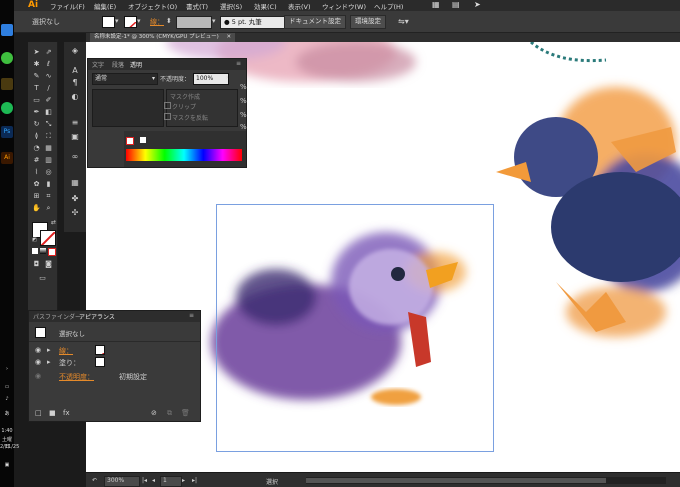  What do you see at coordinates (36, 136) in the screenshot?
I see `width-tool-icon: ≬` at bounding box center [36, 136].